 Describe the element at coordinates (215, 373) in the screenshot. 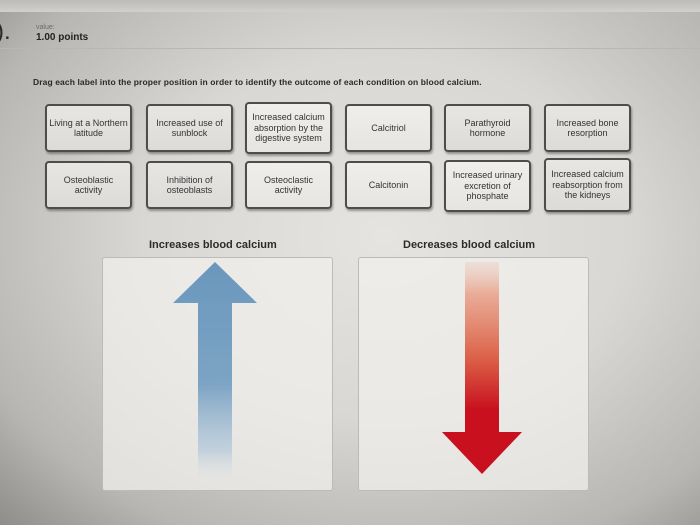

I see `up-arrow-icon` at that location.